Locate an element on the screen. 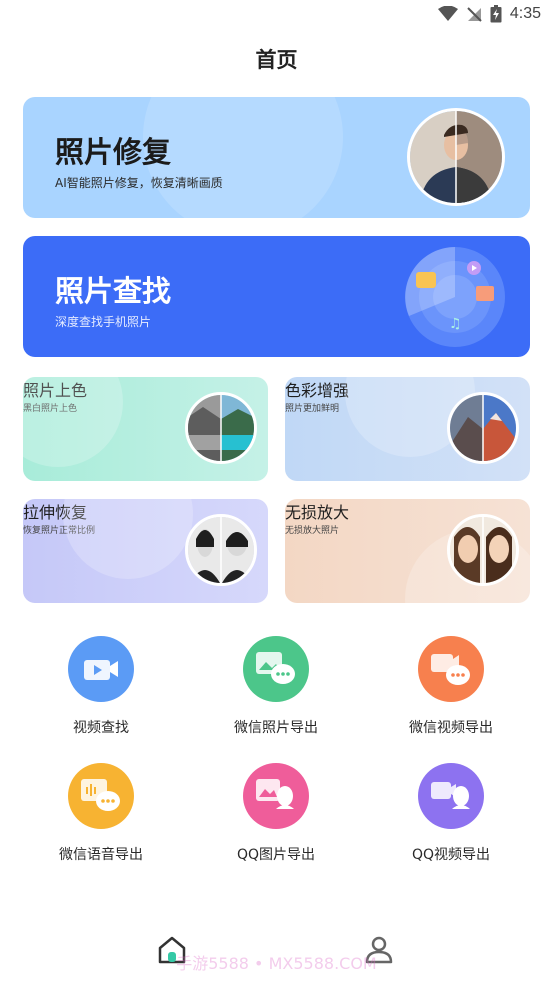 The width and height of the screenshot is (553, 983). status-bar: 4:35 is located at coordinates (276, 15).